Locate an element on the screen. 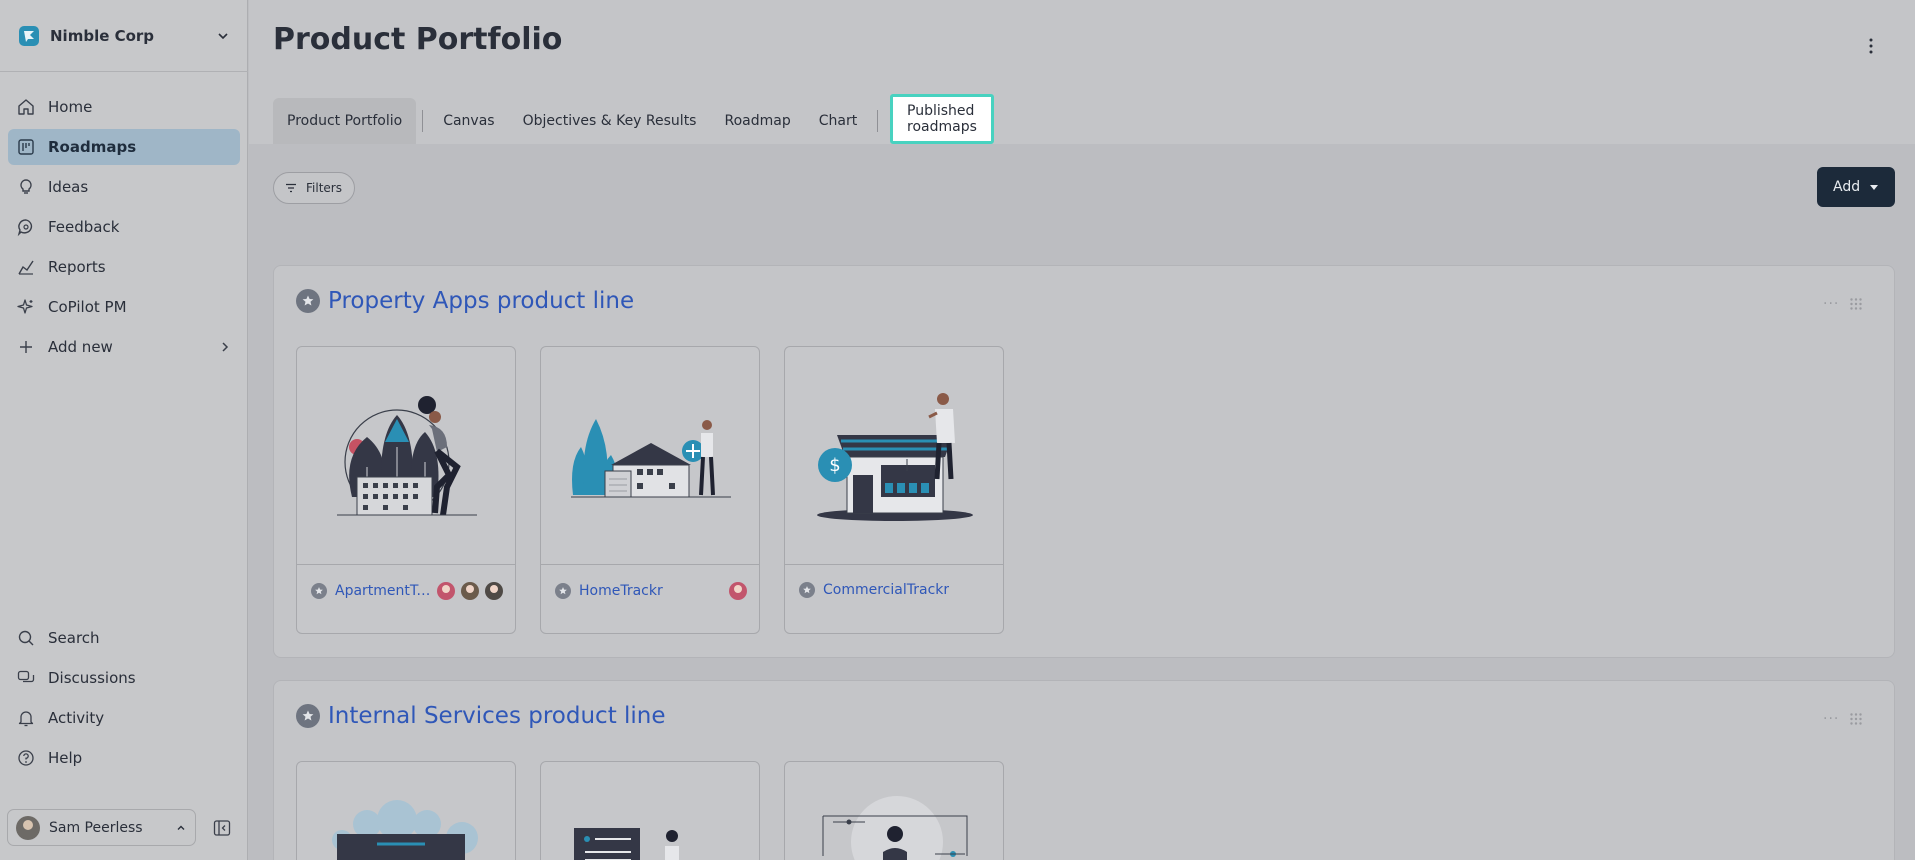 This screenshot has height=860, width=1915. roadmap-icon is located at coordinates (26, 147).